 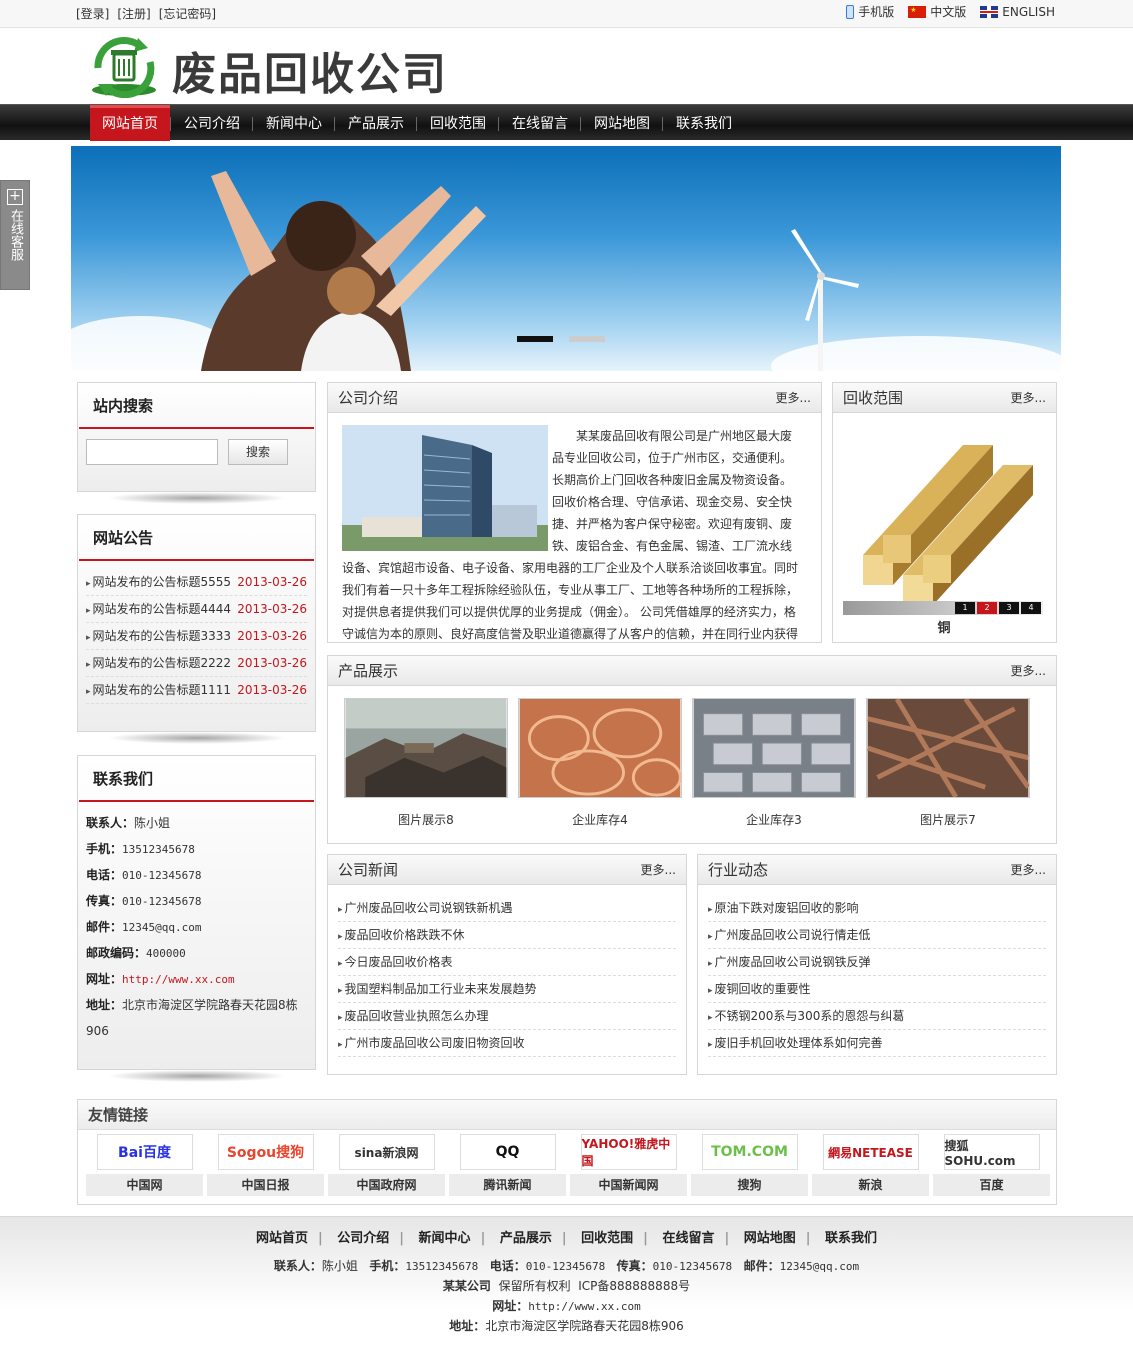 What do you see at coordinates (948, 748) in the screenshot?
I see `scrap-steel-image` at bounding box center [948, 748].